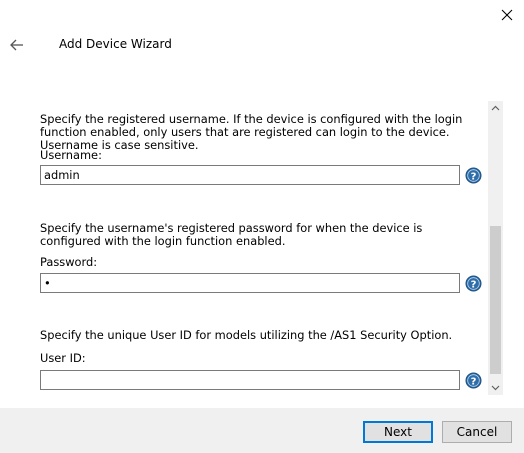  I want to click on close-icon, so click(507, 15).